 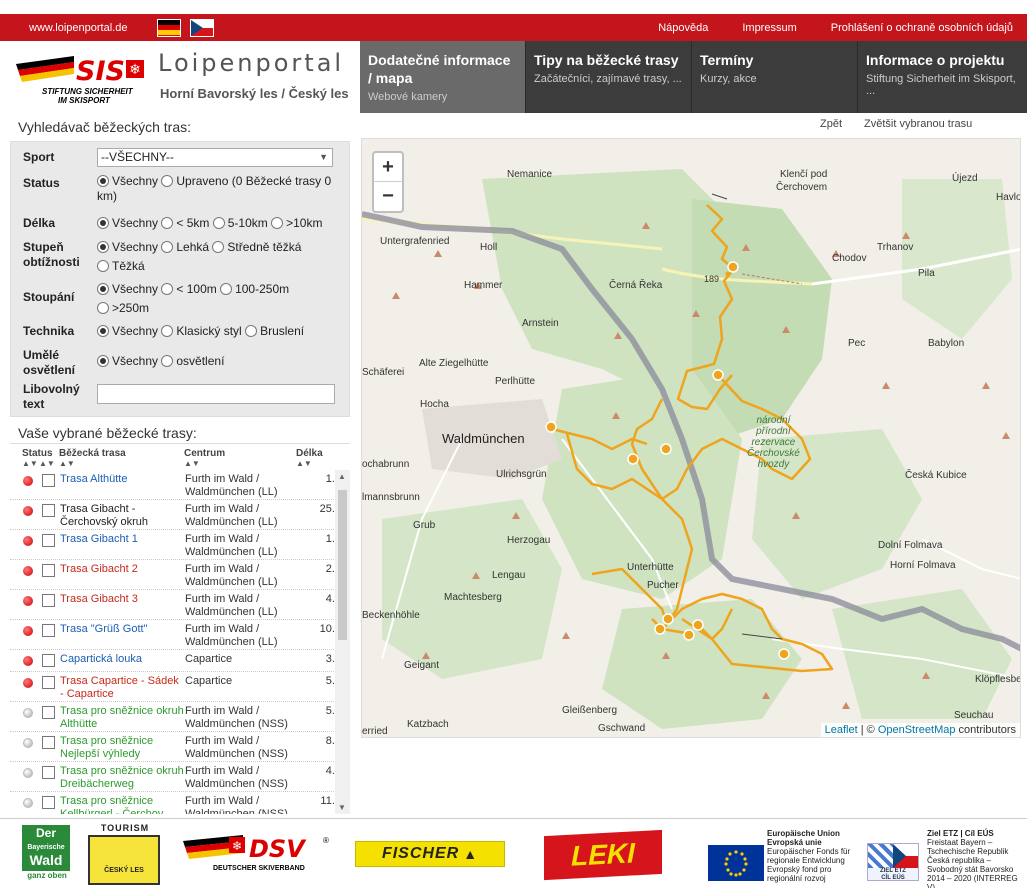 I want to click on chevron-down-icon: ▼, so click(x=323, y=157).